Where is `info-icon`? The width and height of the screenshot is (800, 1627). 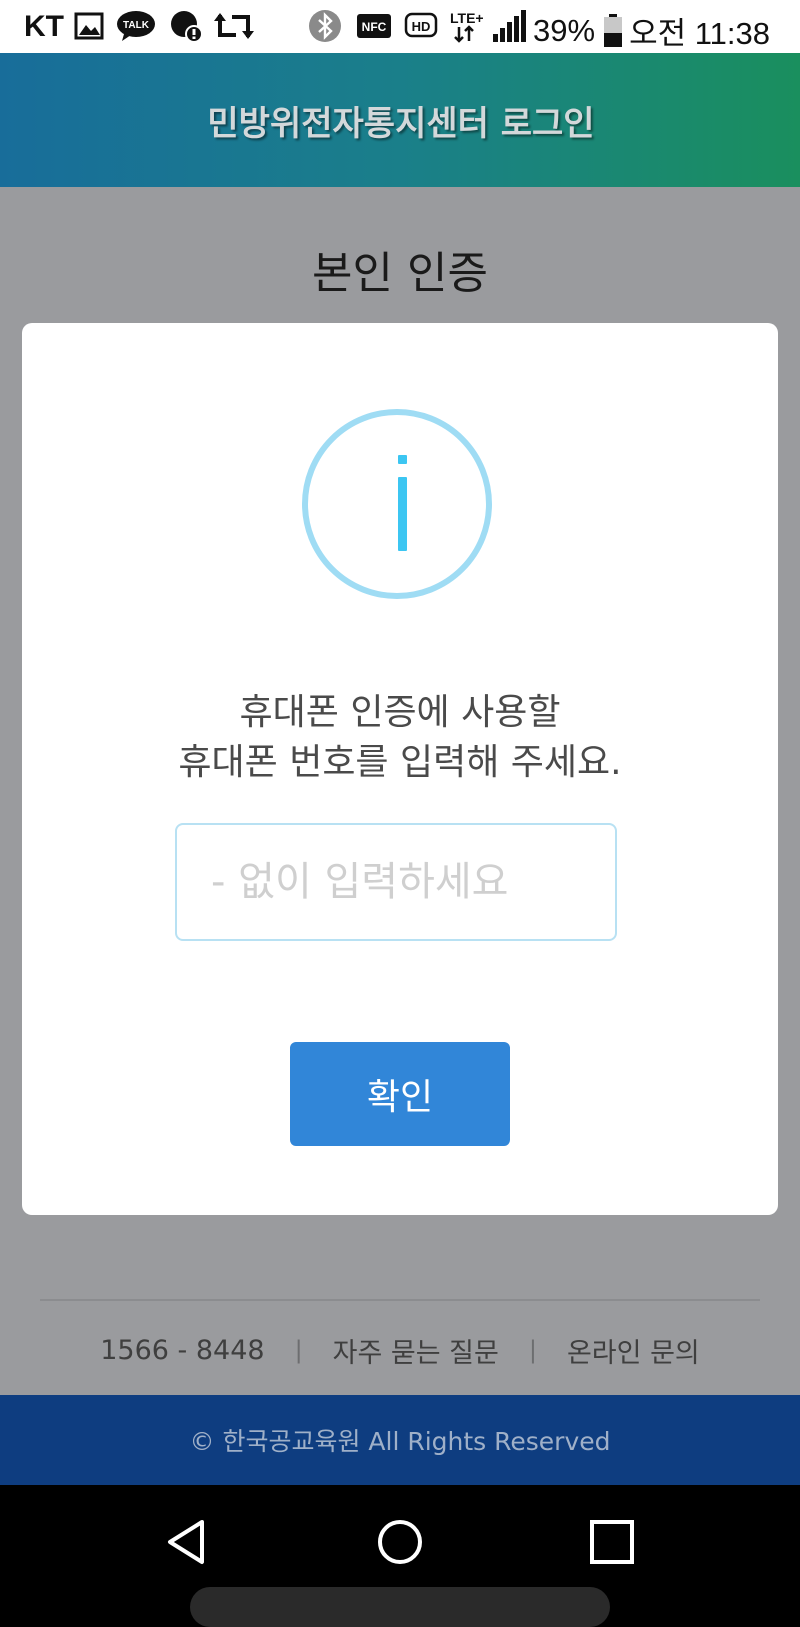
info-icon is located at coordinates (397, 504).